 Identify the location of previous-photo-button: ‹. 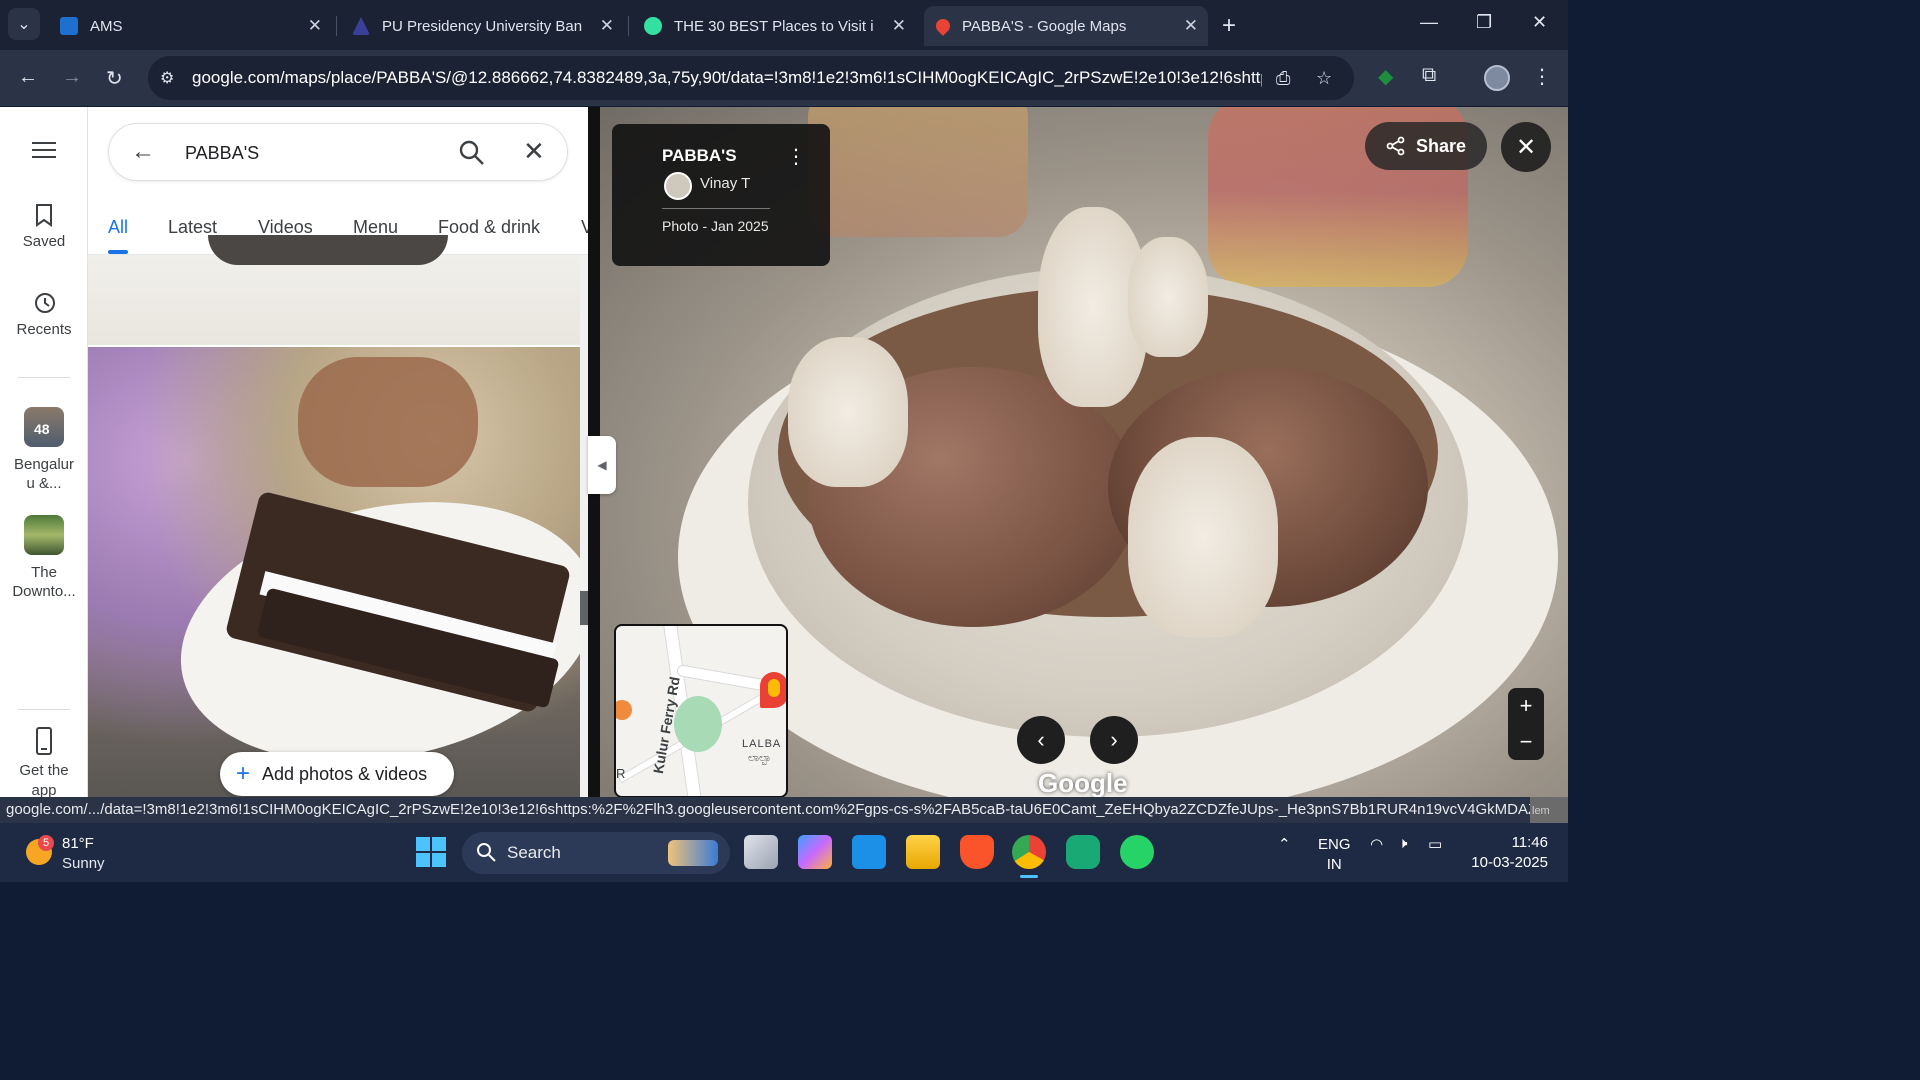
(1041, 740).